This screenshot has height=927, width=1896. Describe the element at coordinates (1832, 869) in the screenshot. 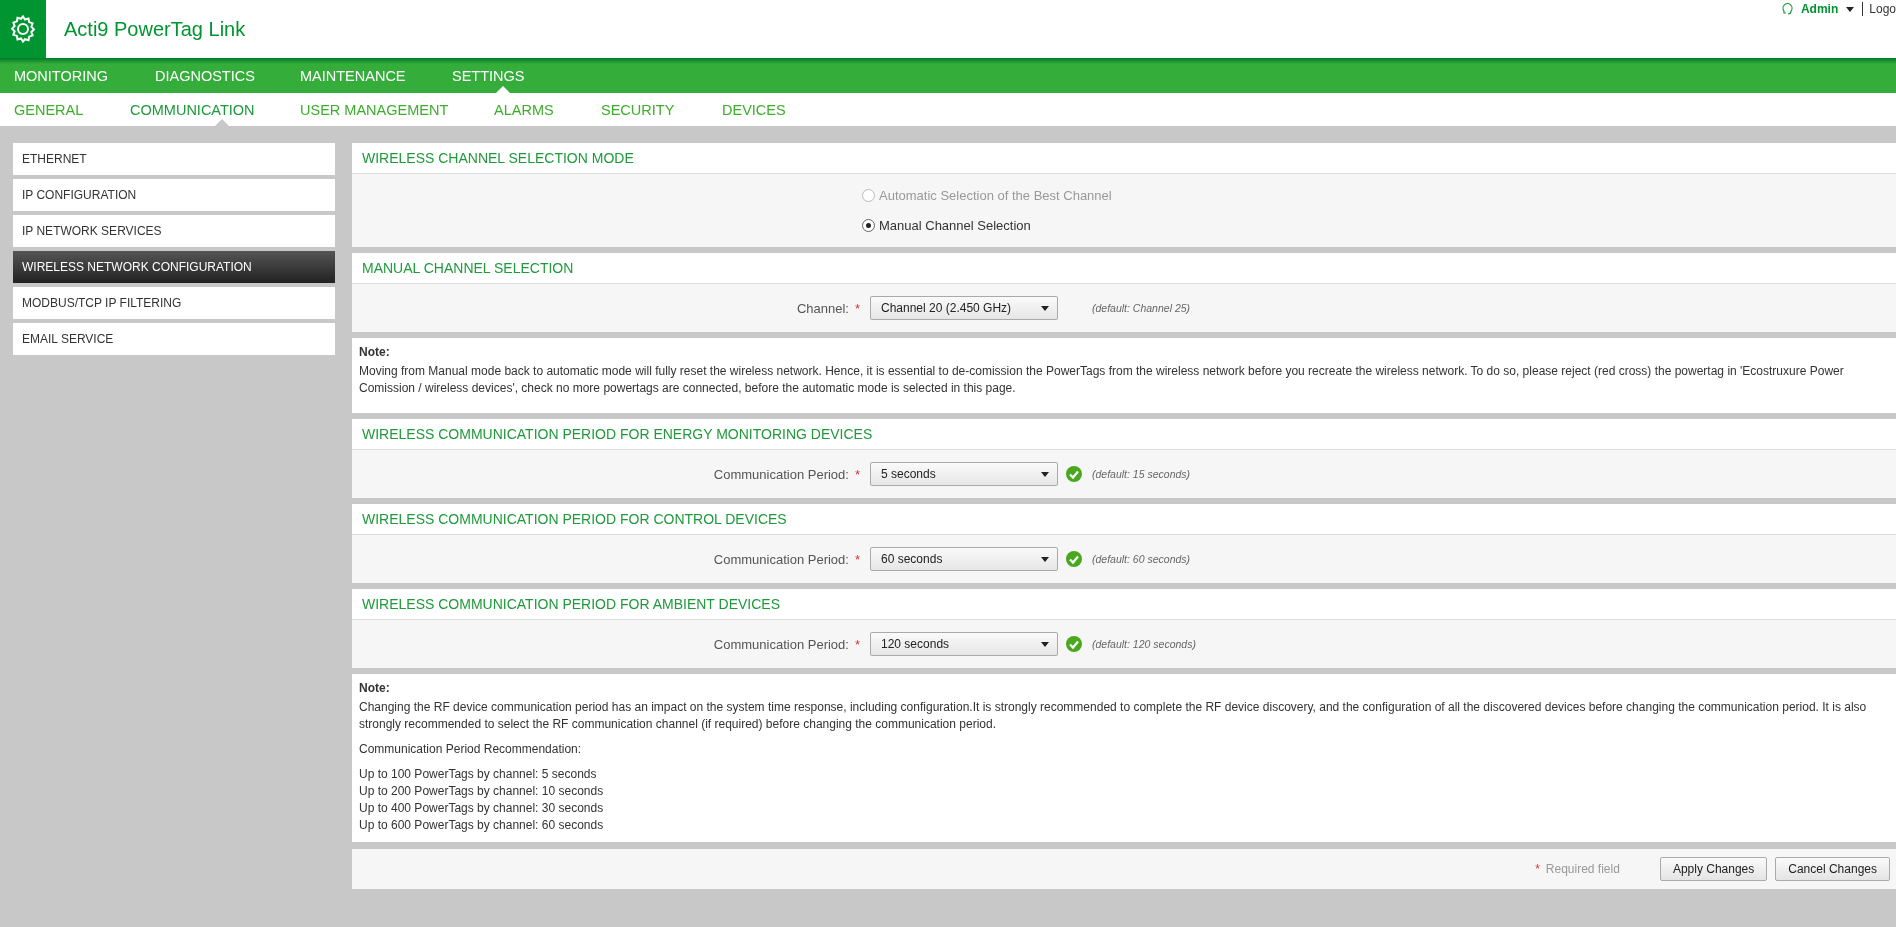

I see `action-button: Cancel Changes` at that location.